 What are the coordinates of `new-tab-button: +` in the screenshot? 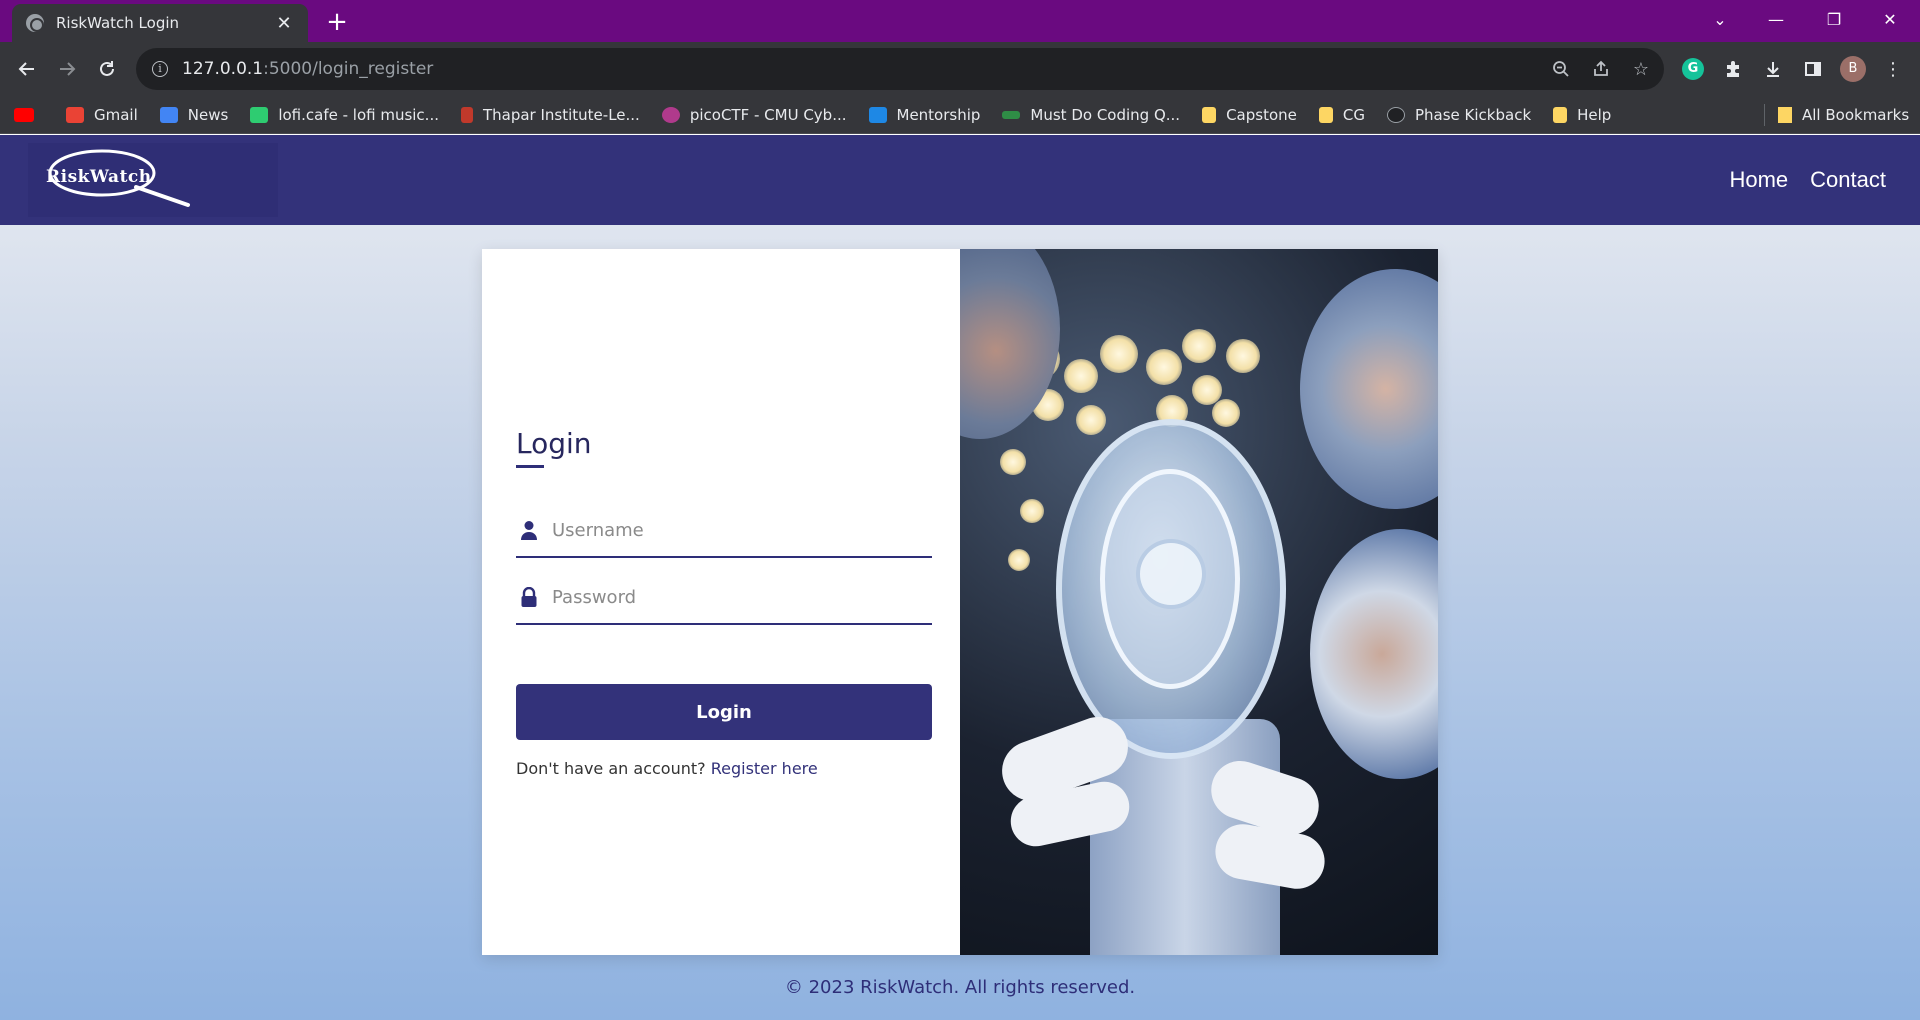 It's located at (337, 23).